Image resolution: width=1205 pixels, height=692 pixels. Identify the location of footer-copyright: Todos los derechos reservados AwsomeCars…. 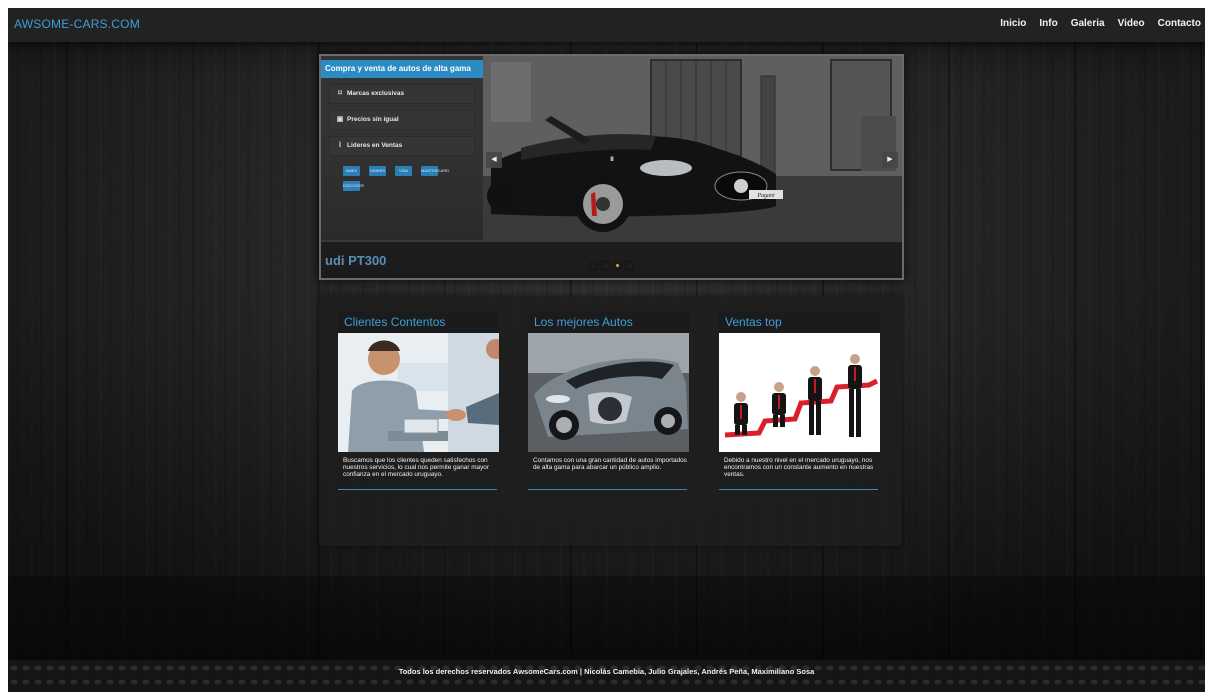
(606, 671).